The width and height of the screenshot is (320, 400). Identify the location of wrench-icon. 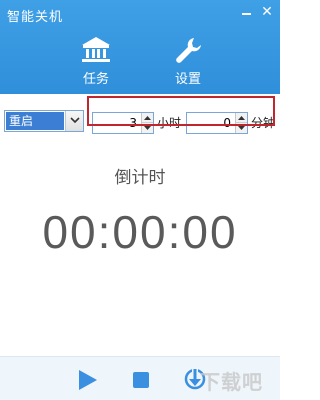
(188, 50).